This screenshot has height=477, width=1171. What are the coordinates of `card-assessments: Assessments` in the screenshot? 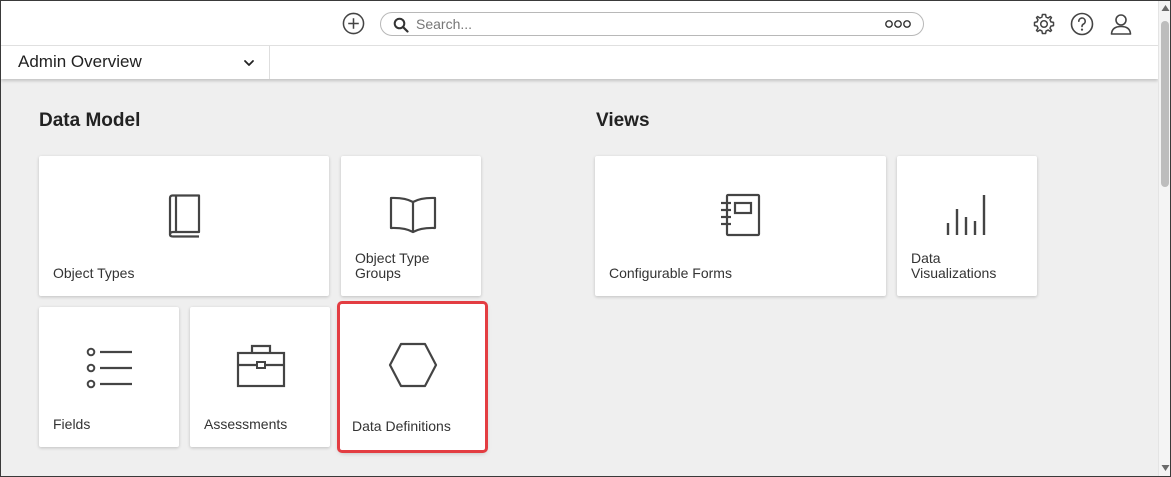 It's located at (260, 377).